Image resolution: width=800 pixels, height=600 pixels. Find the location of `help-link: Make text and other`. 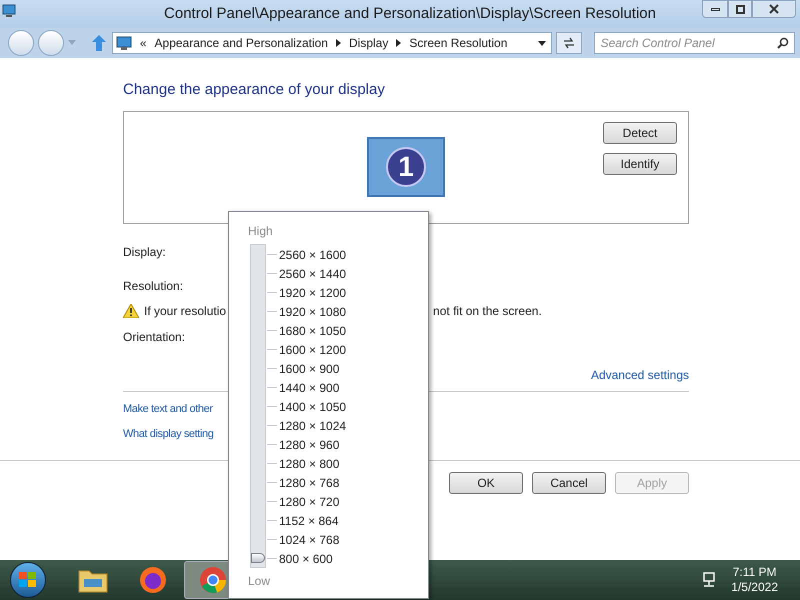

help-link: Make text and other is located at coordinates (168, 409).